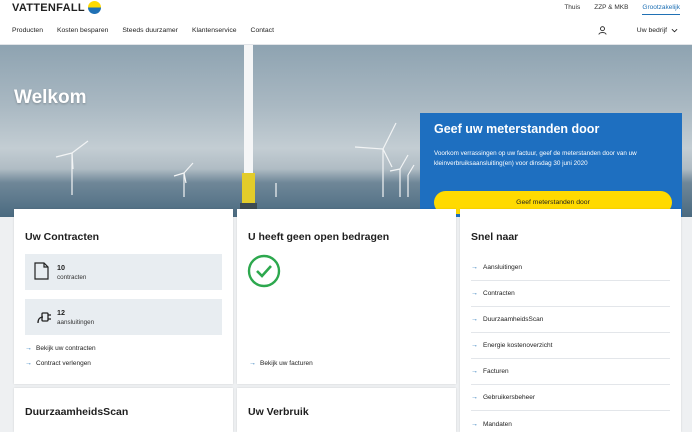 Image resolution: width=692 pixels, height=432 pixels. Describe the element at coordinates (42, 318) in the screenshot. I see `plug-icon` at that location.